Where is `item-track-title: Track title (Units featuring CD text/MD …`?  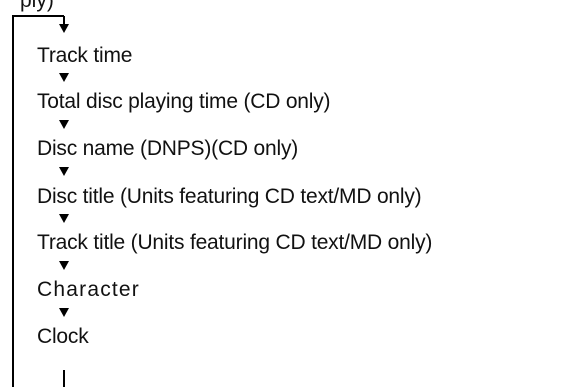
item-track-title: Track title (Units featuring CD text/MD … is located at coordinates (235, 242).